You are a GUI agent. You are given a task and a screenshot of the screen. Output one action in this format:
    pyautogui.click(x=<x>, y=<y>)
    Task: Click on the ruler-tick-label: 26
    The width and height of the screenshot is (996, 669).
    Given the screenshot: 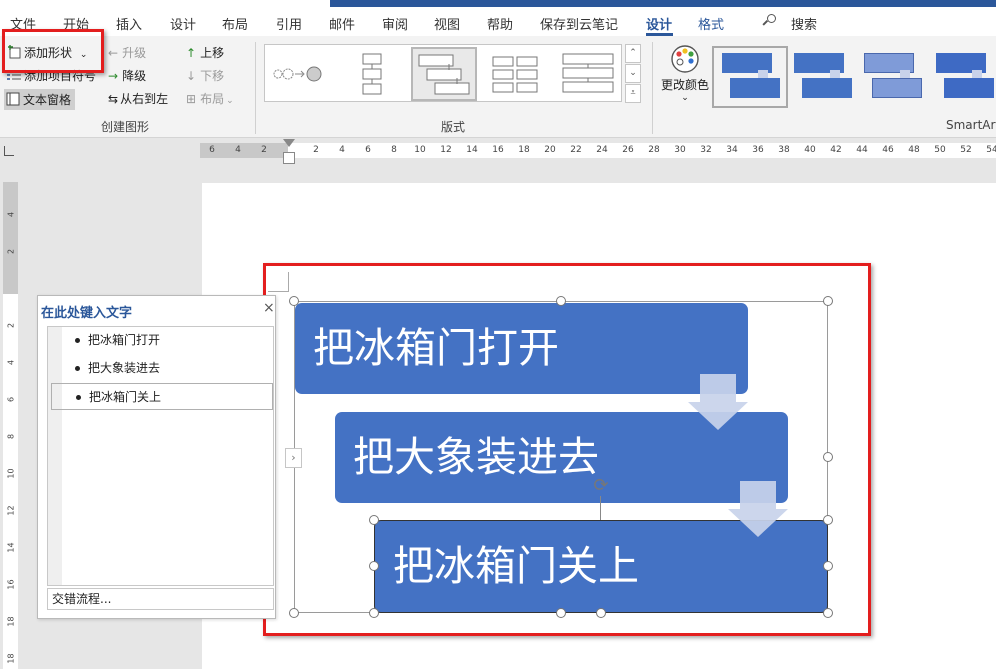 What is the action you would take?
    pyautogui.click(x=628, y=150)
    